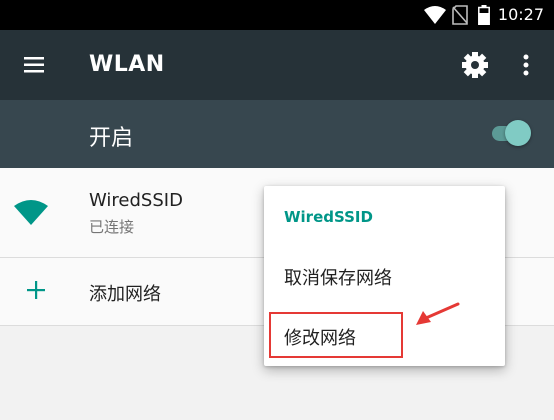 The height and width of the screenshot is (420, 554). What do you see at coordinates (36, 290) in the screenshot?
I see `plus-icon` at bounding box center [36, 290].